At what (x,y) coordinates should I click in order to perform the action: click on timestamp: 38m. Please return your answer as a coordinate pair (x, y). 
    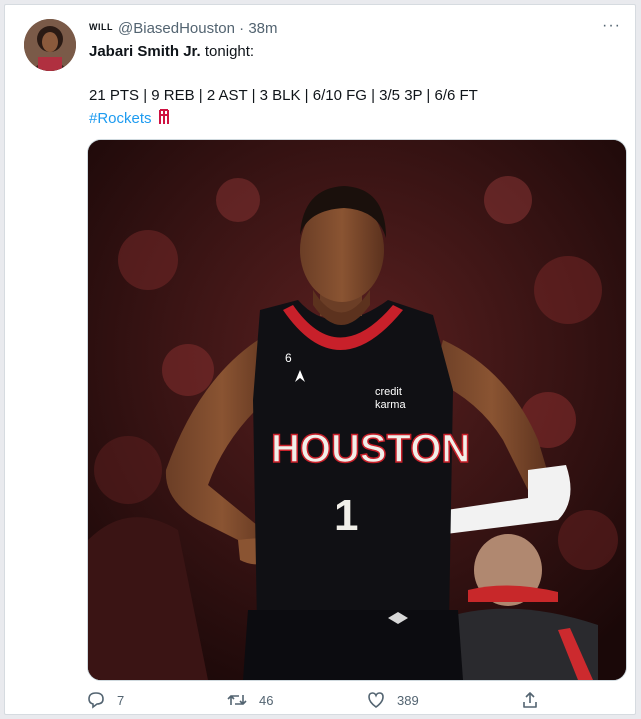
    Looking at the image, I should click on (262, 28).